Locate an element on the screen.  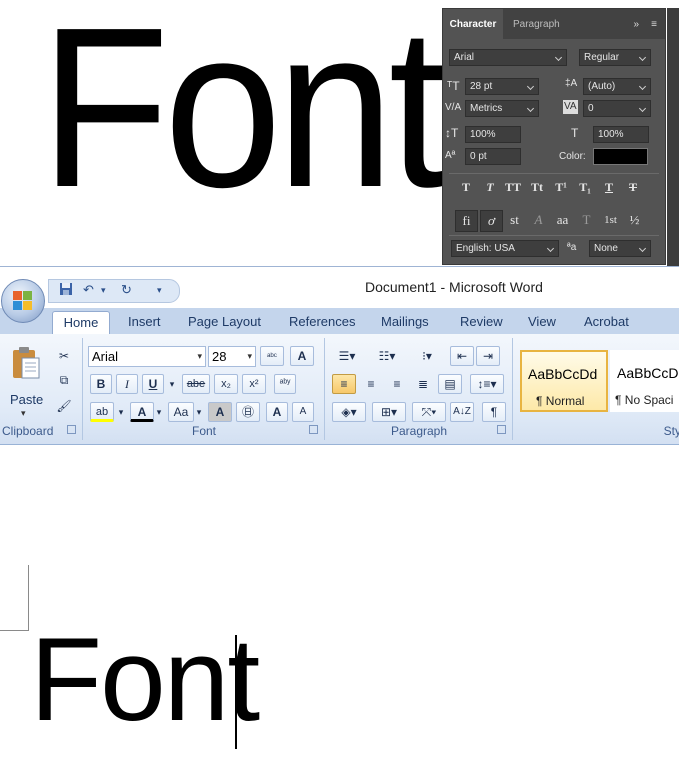
vertical-scale-input: 100% is located at coordinates (493, 134).